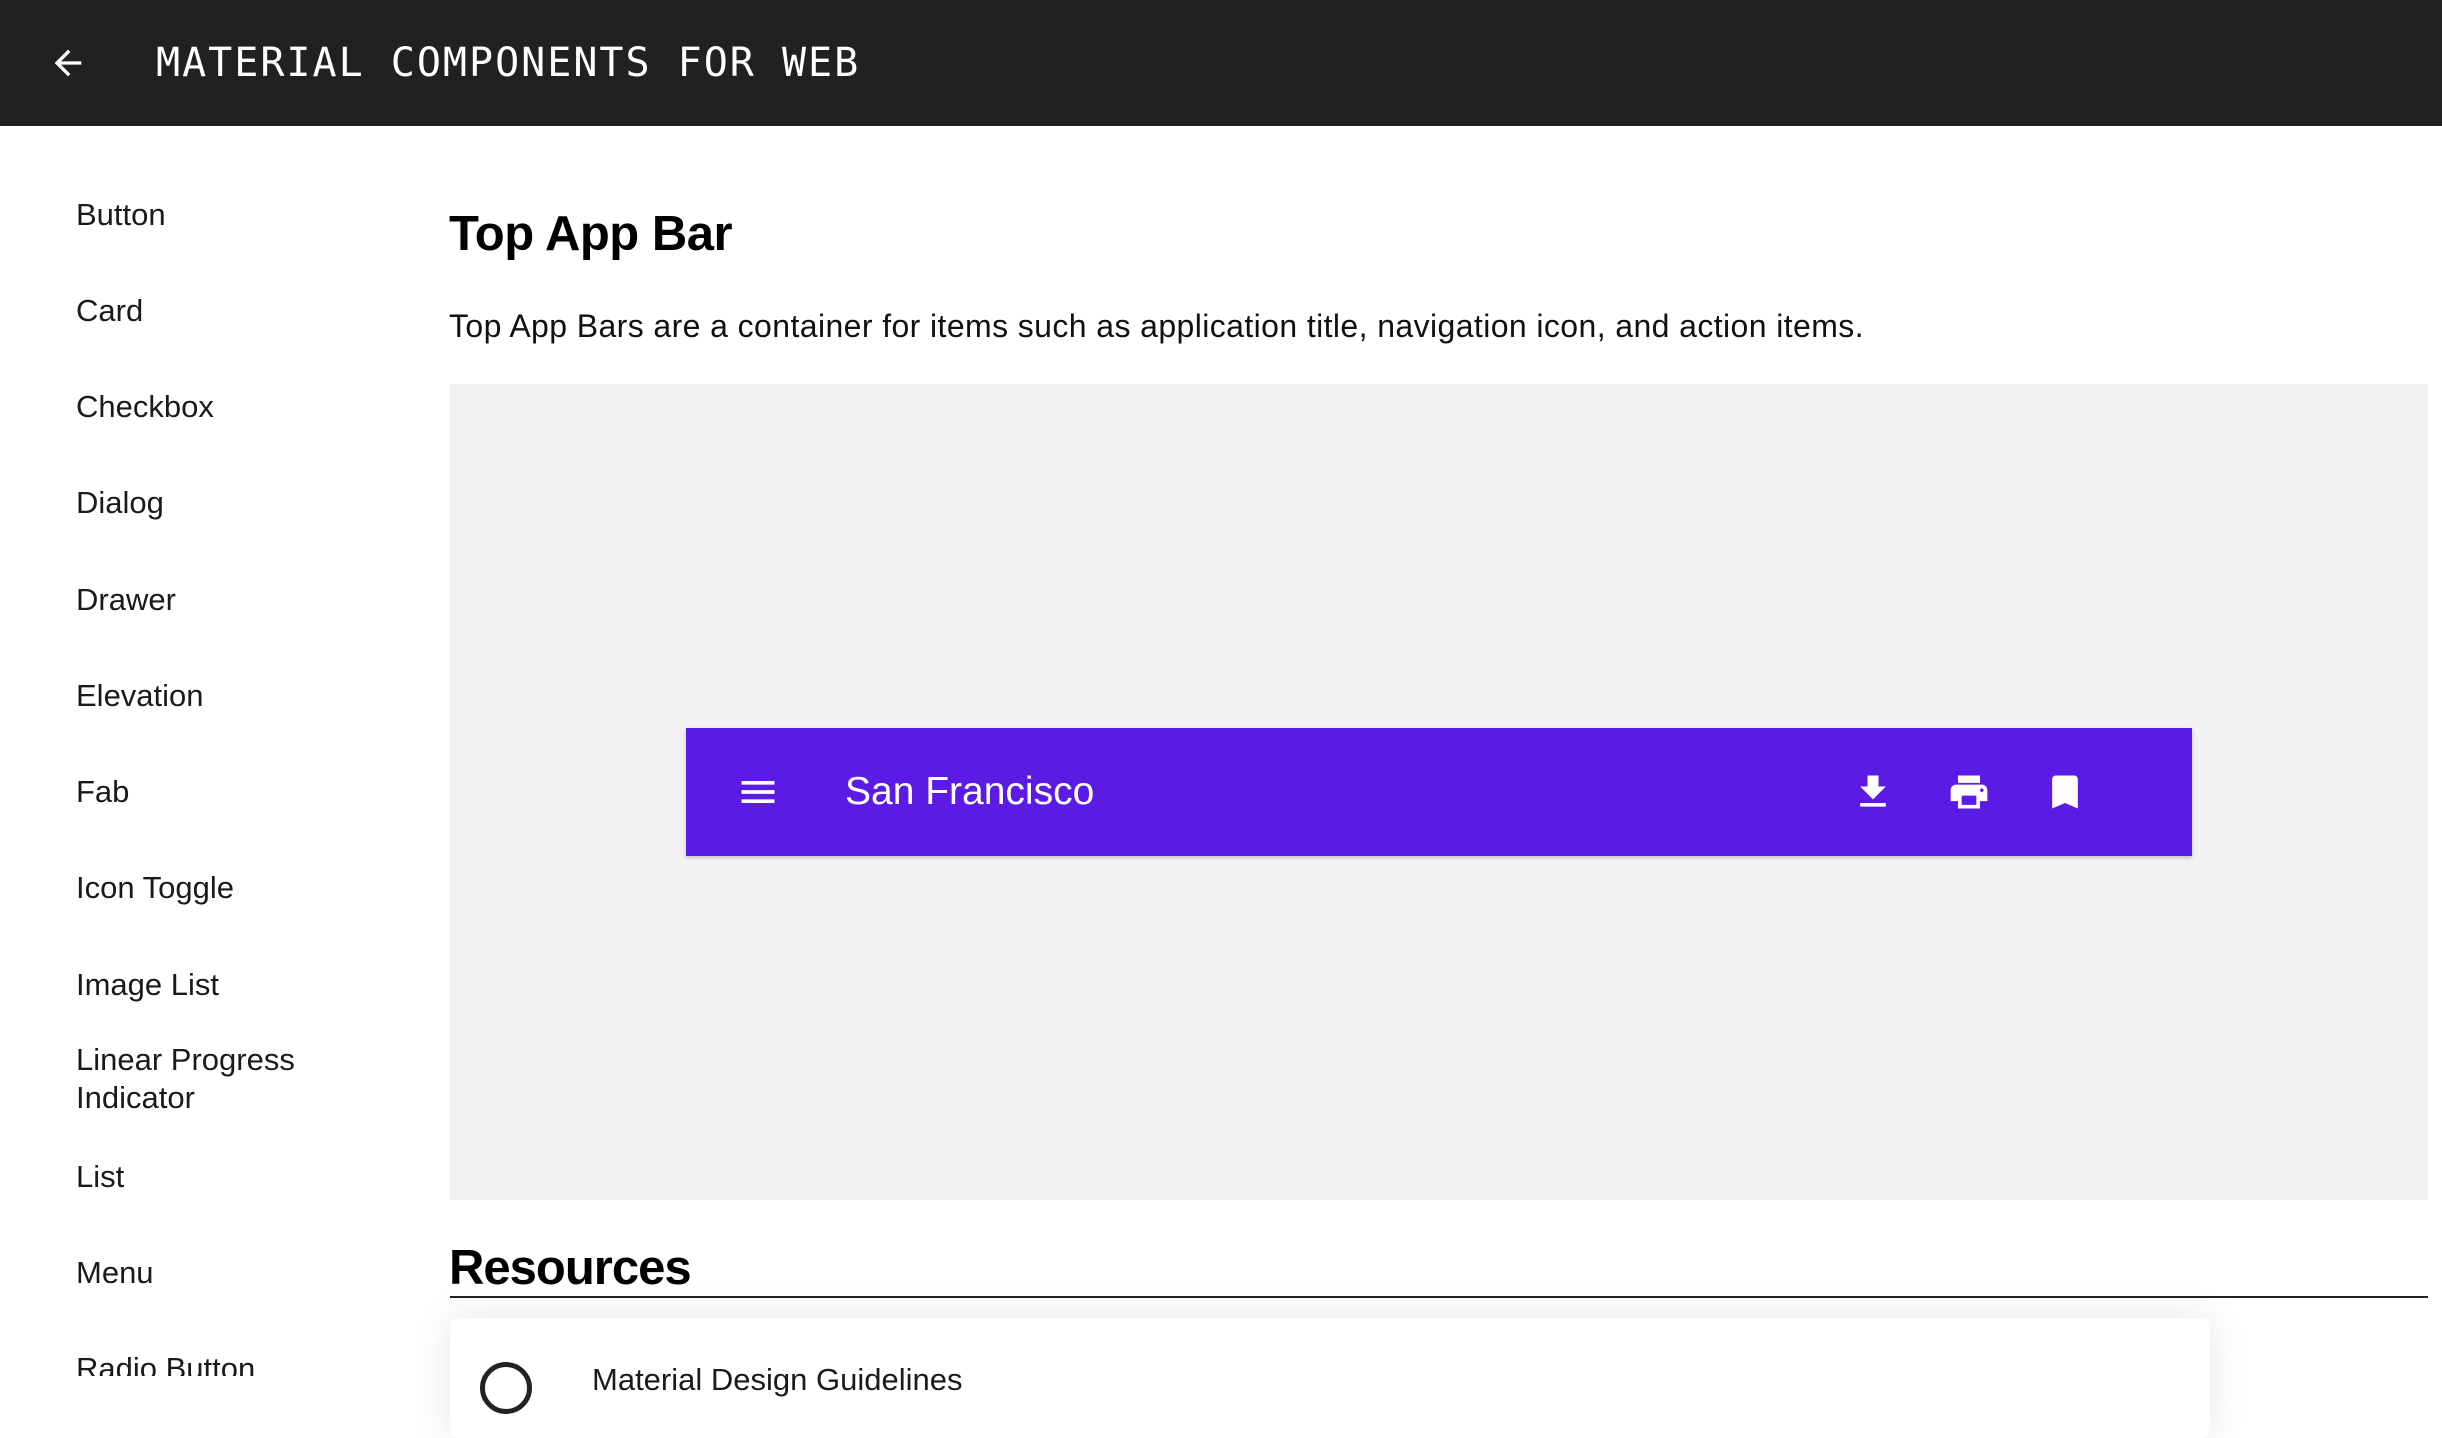  What do you see at coordinates (236, 888) in the screenshot?
I see `sidebar-item-icon-toggle: Icon Toggle` at bounding box center [236, 888].